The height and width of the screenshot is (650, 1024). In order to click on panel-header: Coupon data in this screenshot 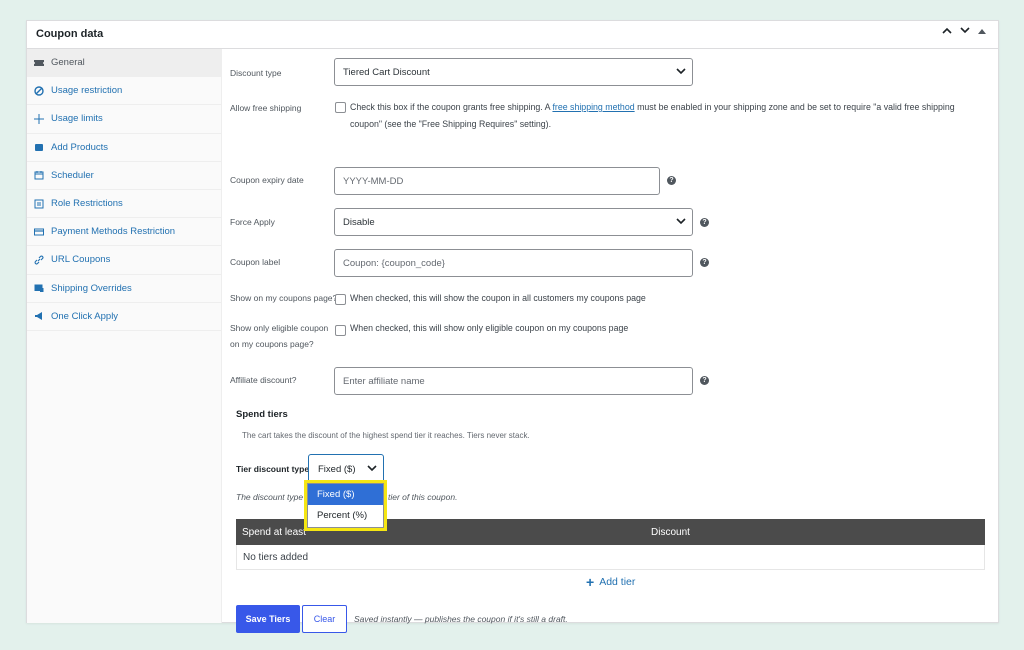, I will do `click(512, 35)`.